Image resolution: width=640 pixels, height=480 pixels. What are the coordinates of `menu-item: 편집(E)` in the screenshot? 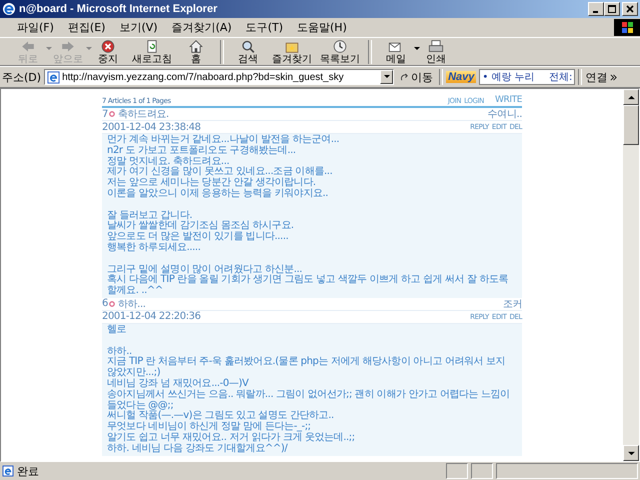 It's located at (86, 27).